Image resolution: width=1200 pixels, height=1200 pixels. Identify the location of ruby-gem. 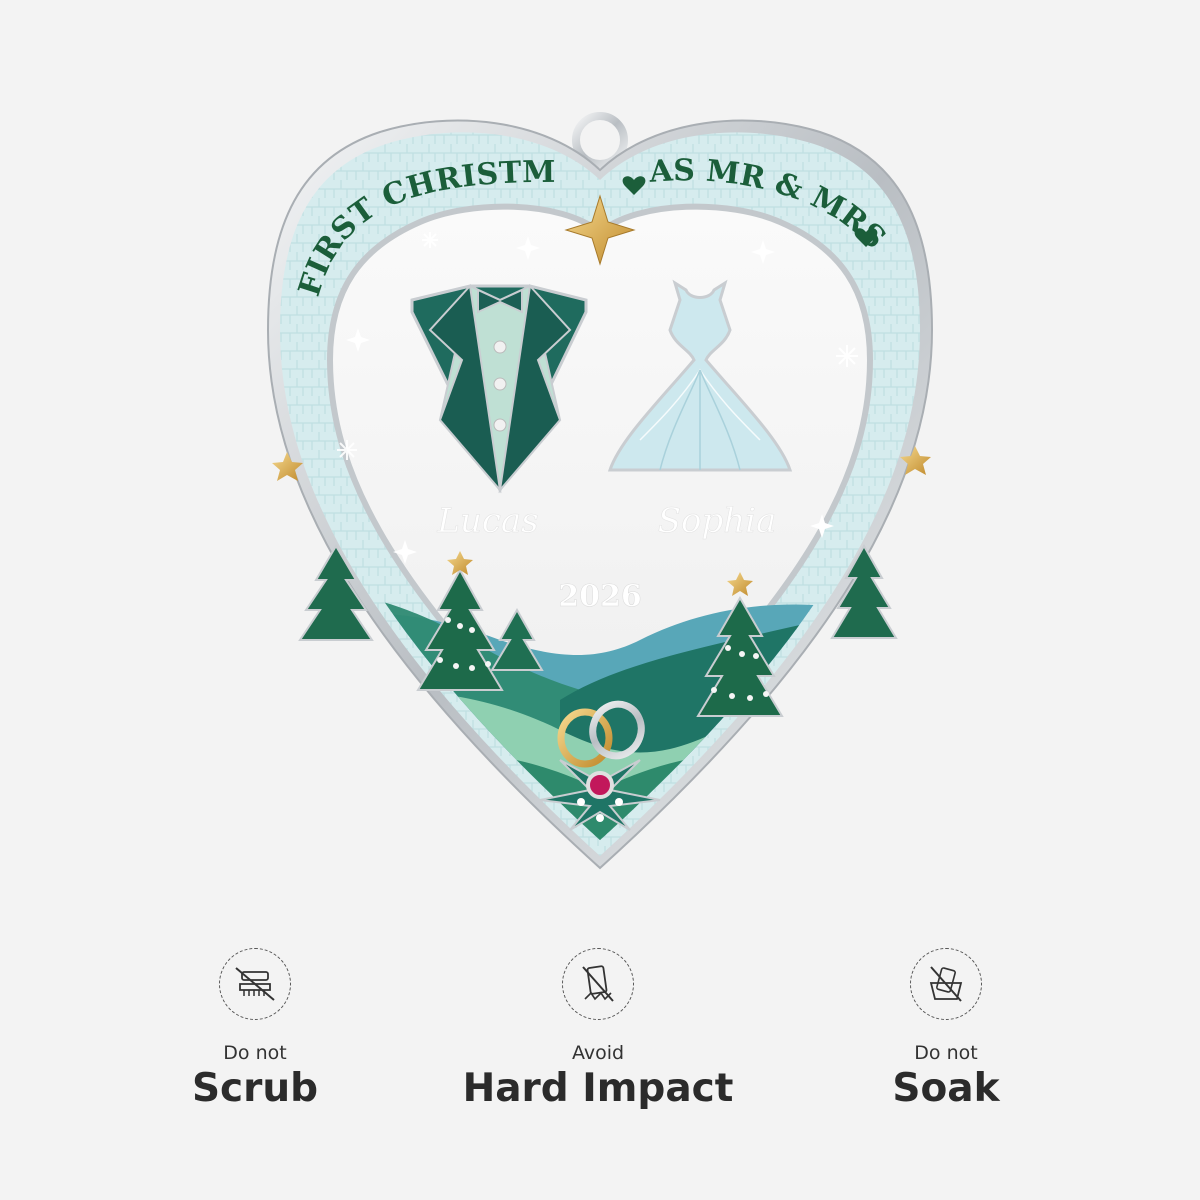
(600, 785).